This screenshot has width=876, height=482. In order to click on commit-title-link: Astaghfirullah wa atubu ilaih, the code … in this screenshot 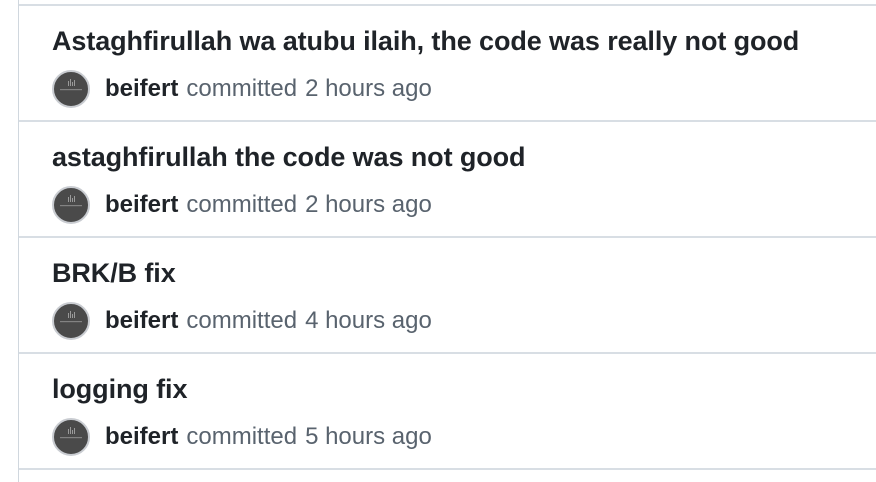, I will do `click(425, 41)`.